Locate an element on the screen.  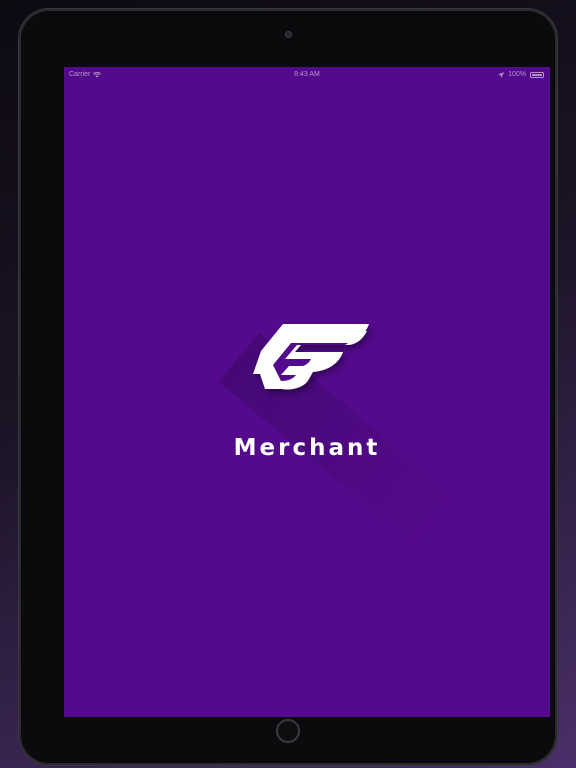
home-button is located at coordinates (288, 731).